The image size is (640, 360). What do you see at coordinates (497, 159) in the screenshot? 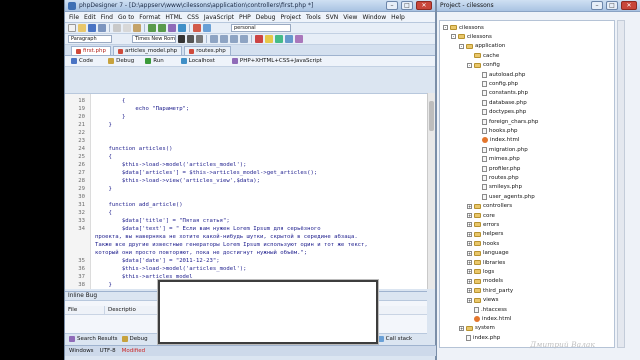
I see `tree-item: mimes.php` at bounding box center [497, 159].